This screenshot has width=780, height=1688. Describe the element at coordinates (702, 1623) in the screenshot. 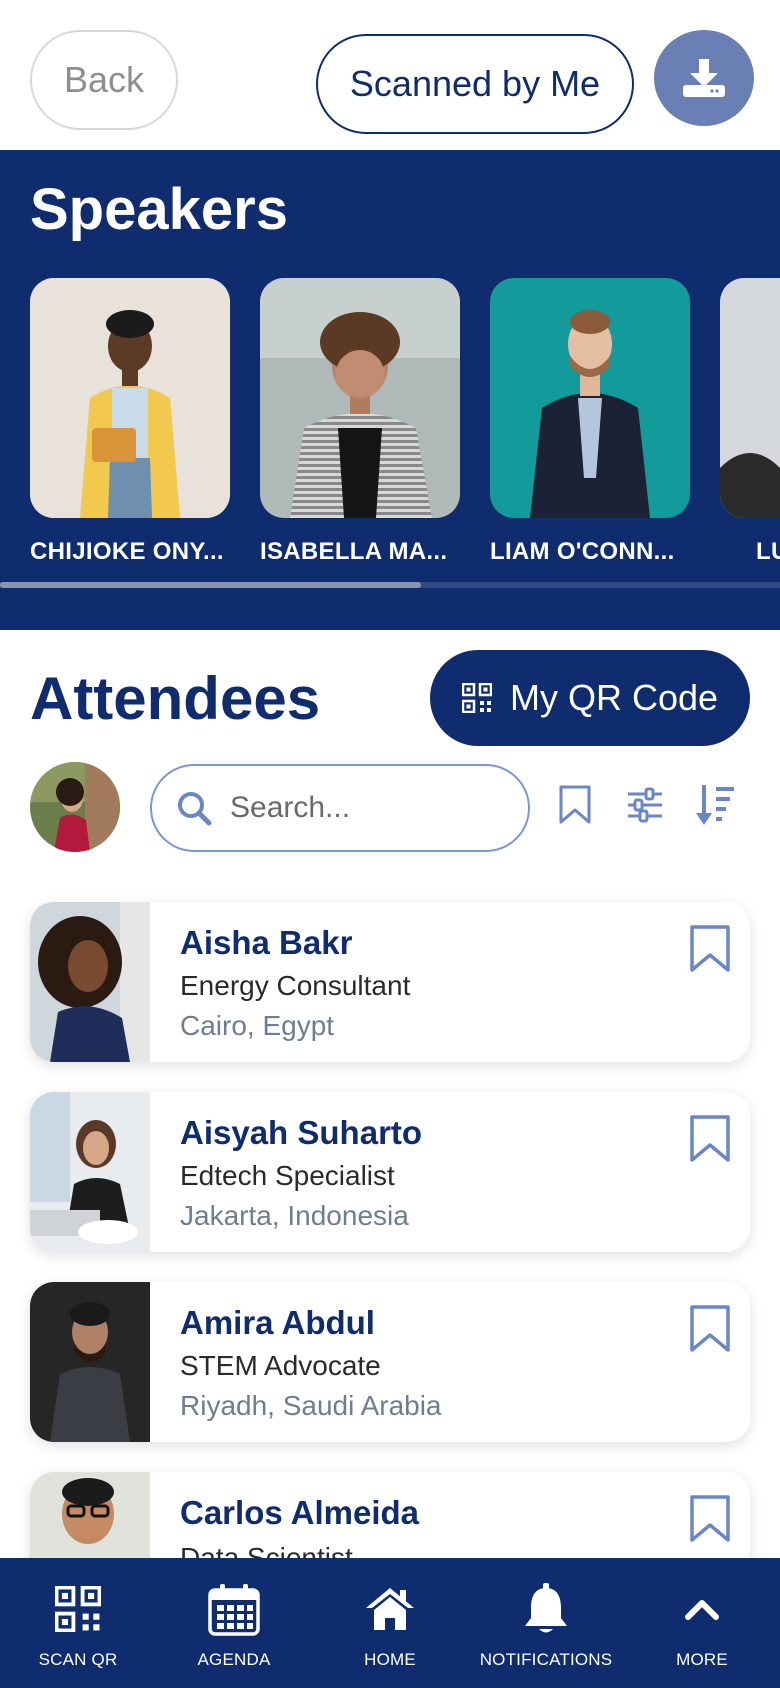

I see `nav-more: MORE` at that location.